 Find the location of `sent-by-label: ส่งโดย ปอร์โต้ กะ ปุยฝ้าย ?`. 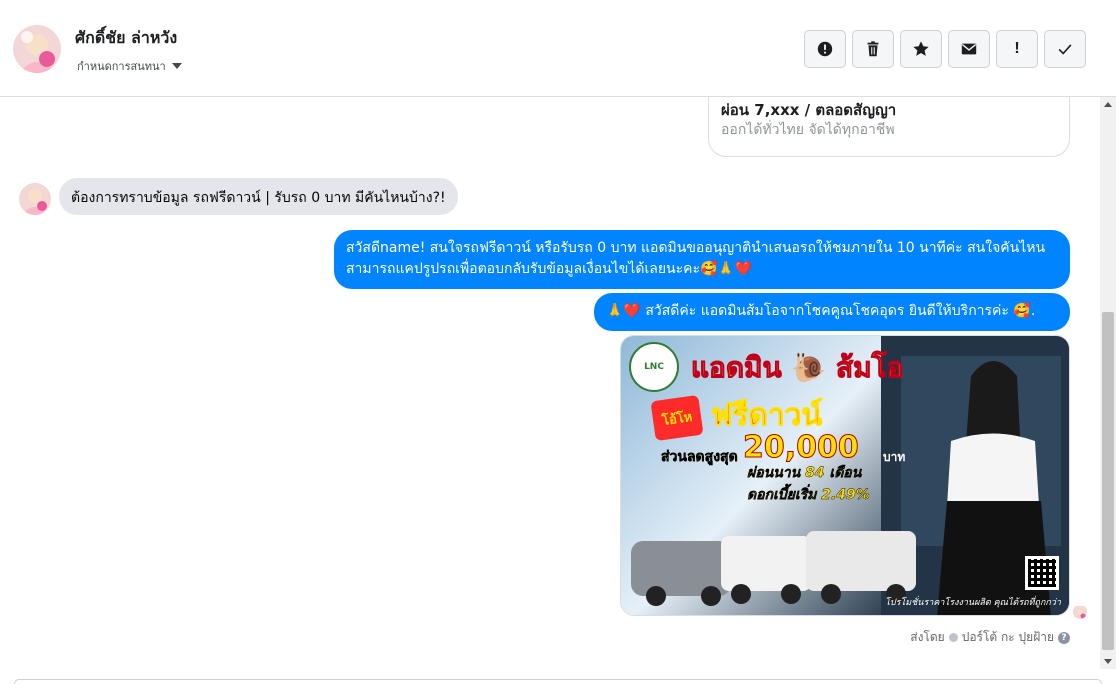

sent-by-label: ส่งโดย ปอร์โต้ กะ ปุยฝ้าย ? is located at coordinates (990, 637).